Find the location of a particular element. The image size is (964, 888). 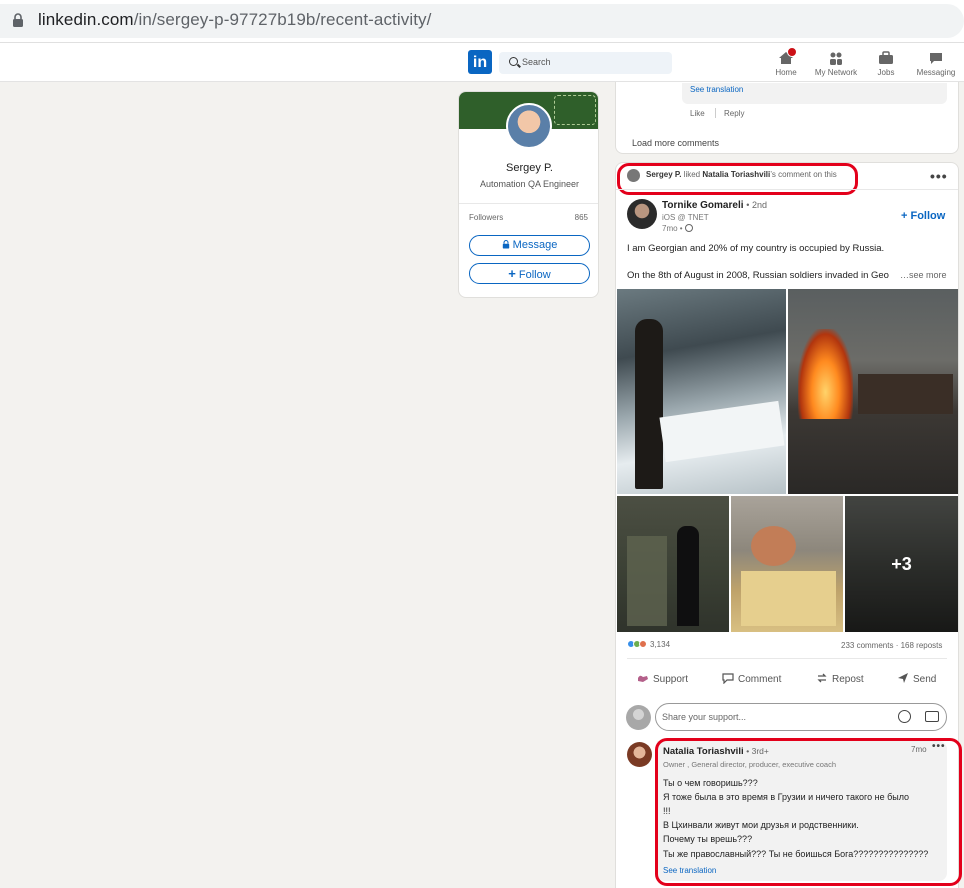

see-more-link: …see more is located at coordinates (923, 275).